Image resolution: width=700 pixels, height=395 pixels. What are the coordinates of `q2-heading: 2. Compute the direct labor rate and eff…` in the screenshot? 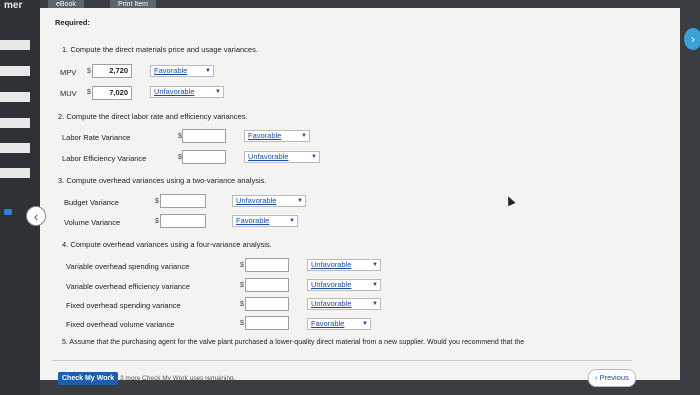 It's located at (153, 116).